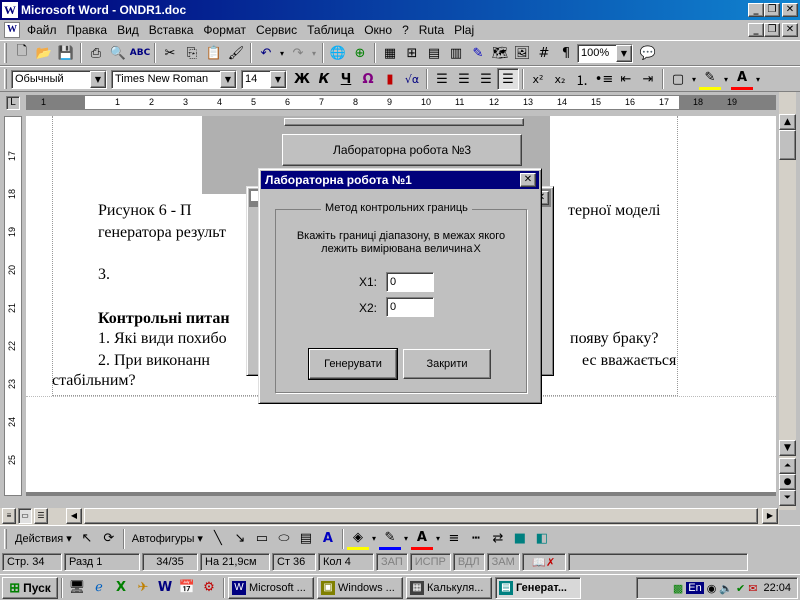 The width and height of the screenshot is (800, 600). Describe the element at coordinates (42, 30) in the screenshot. I see `menu-file: Файл` at that location.